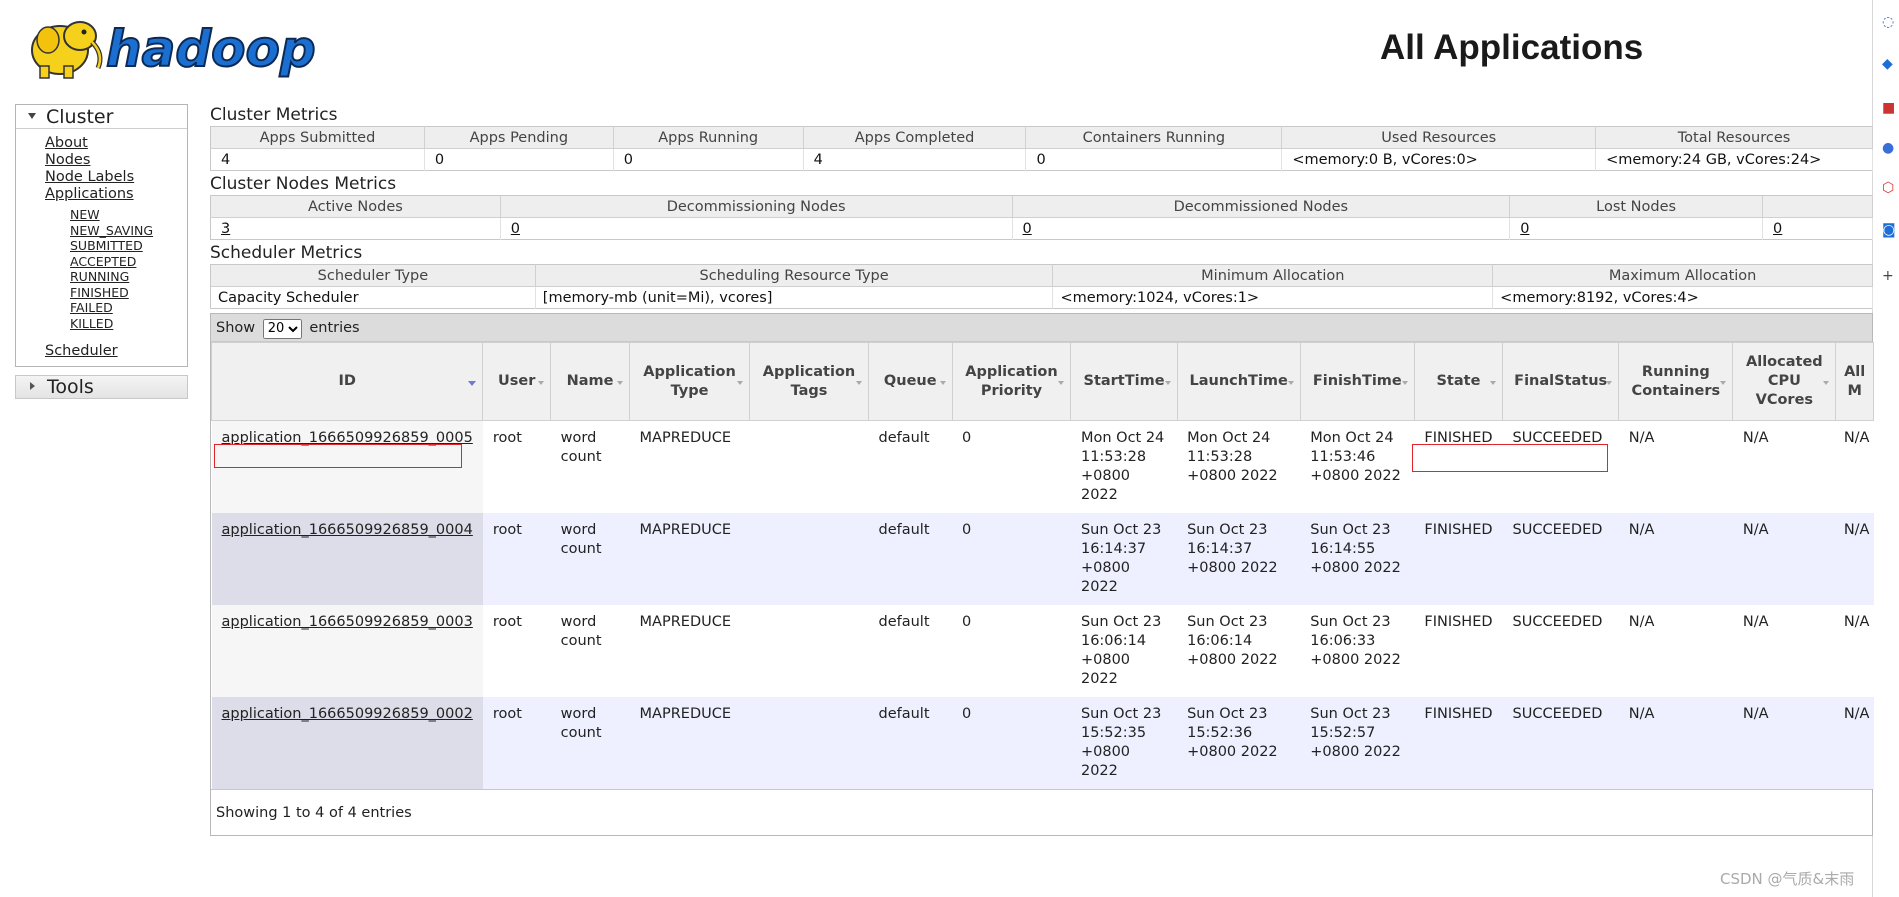 This screenshot has height=897, width=1899. Describe the element at coordinates (1888, 148) in the screenshot. I see `person-icon: ●` at that location.